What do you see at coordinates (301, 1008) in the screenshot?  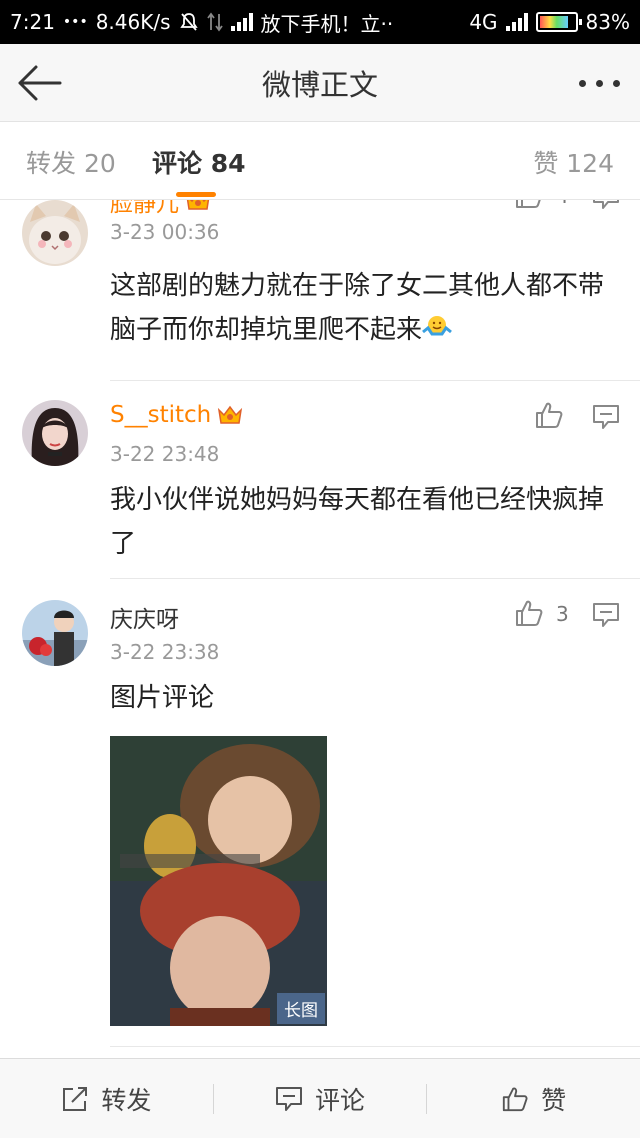 I see `long-image-tag: 长图` at bounding box center [301, 1008].